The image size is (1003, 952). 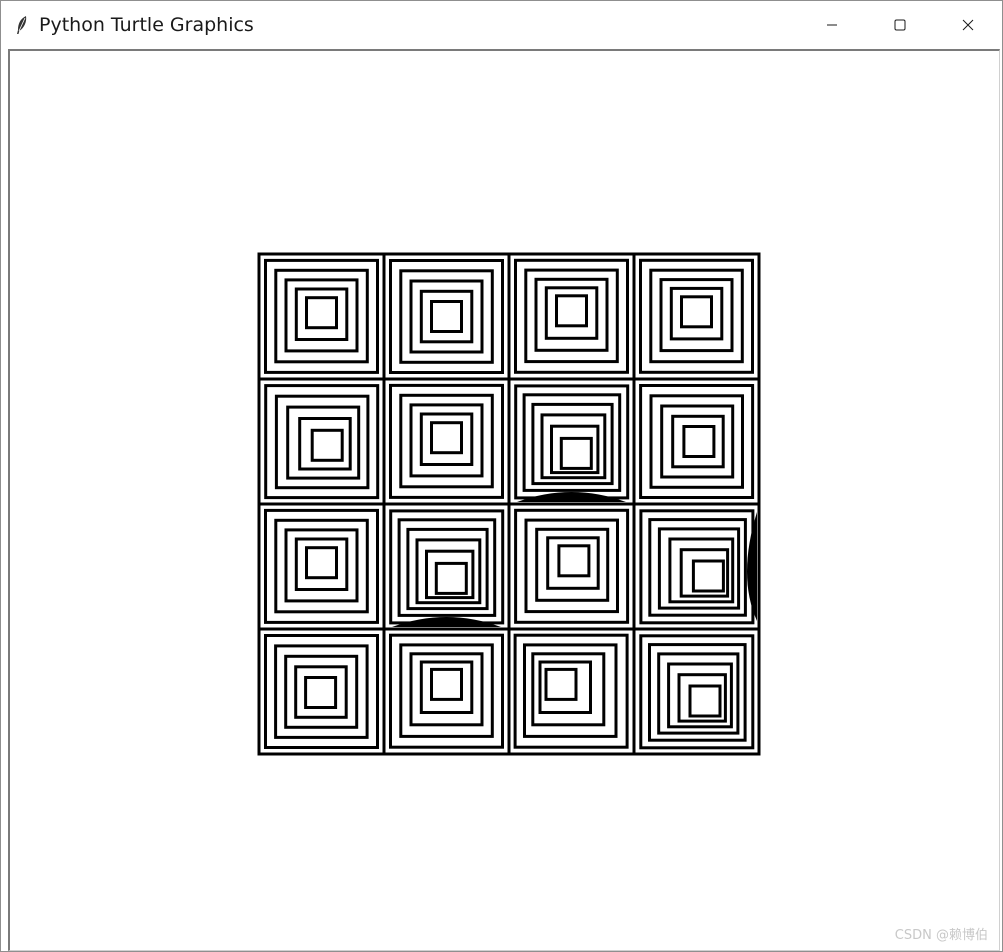 I want to click on window-title: Python Turtle Graphics, so click(x=146, y=24).